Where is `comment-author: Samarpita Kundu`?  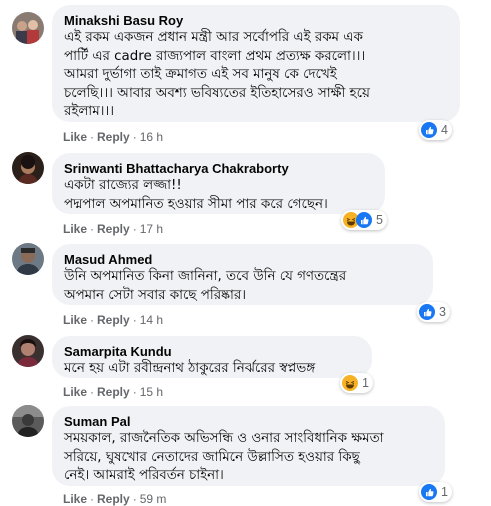
comment-author: Samarpita Kundu is located at coordinates (212, 351).